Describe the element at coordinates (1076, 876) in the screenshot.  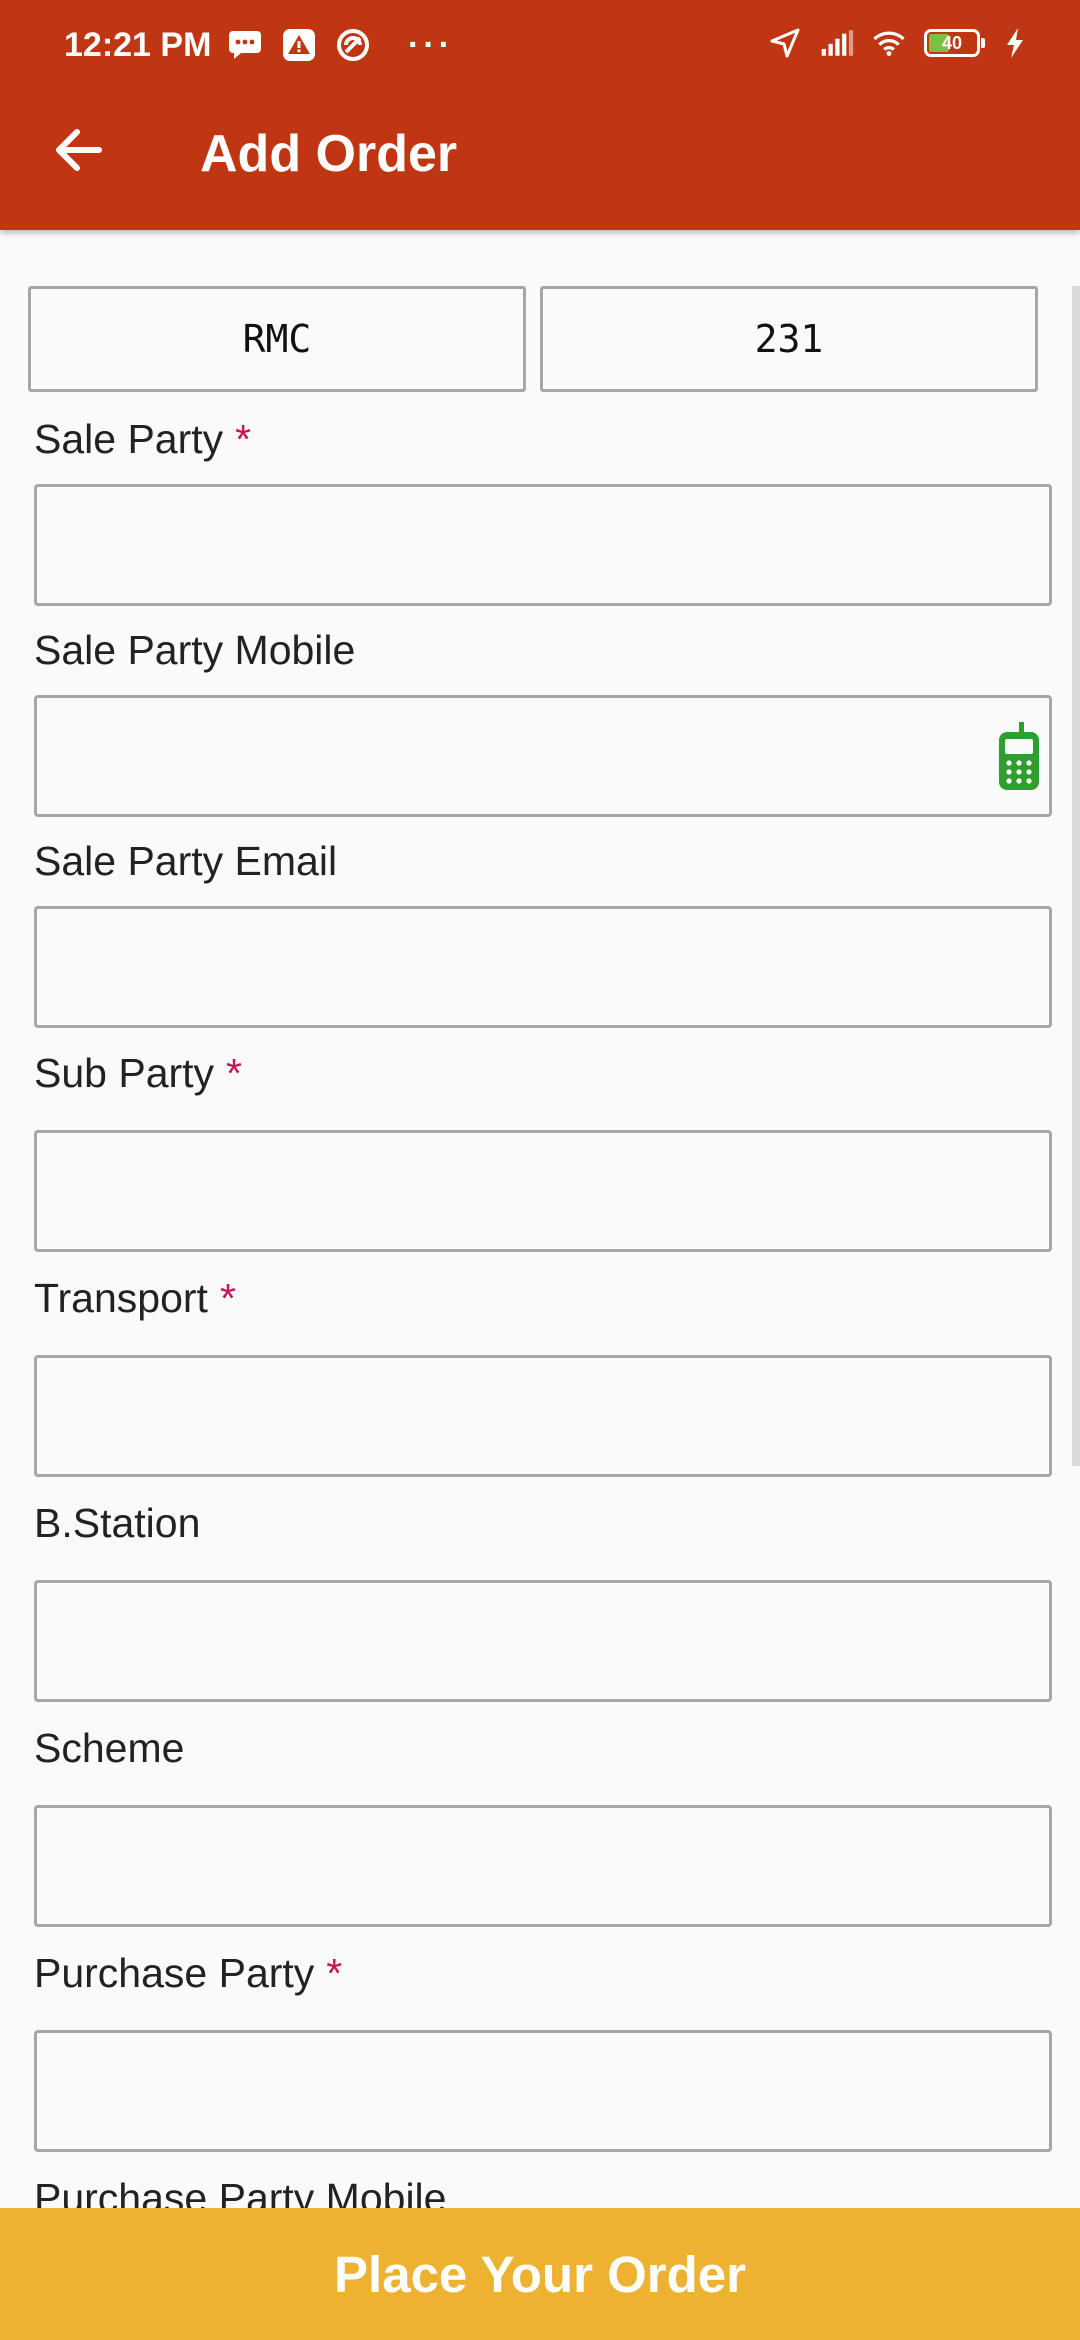
I see `scrollbar` at that location.